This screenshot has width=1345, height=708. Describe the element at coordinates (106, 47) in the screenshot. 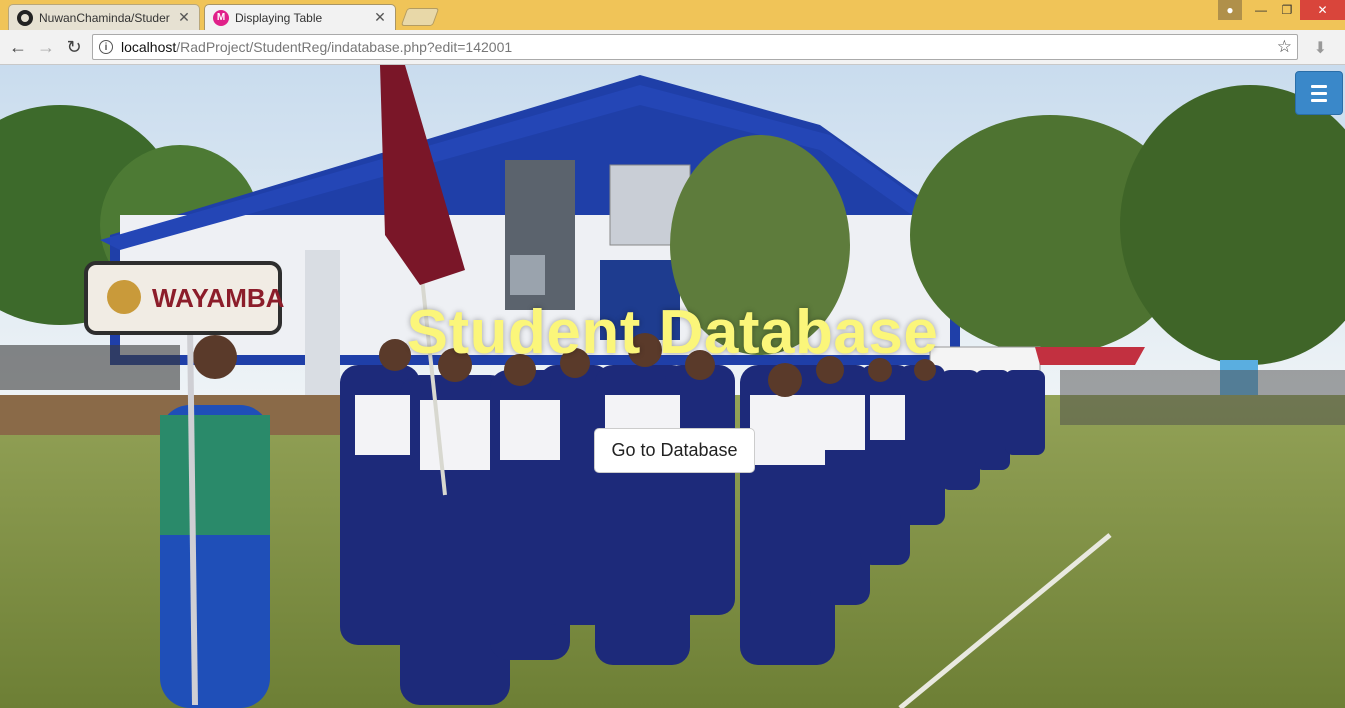

I see `info-icon: i` at that location.